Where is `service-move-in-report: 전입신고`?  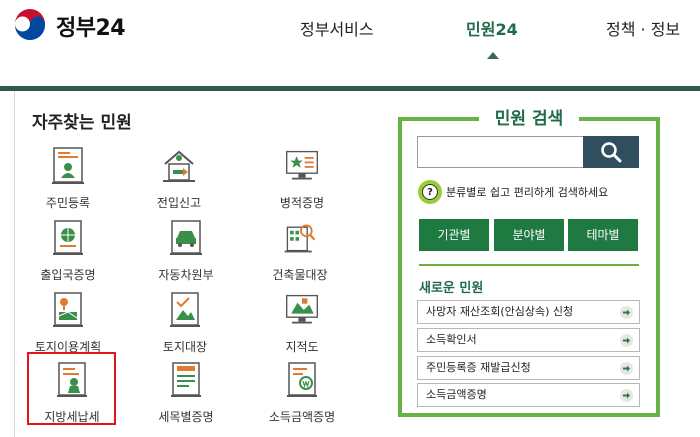 service-move-in-report: 전입신고 is located at coordinates (179, 178).